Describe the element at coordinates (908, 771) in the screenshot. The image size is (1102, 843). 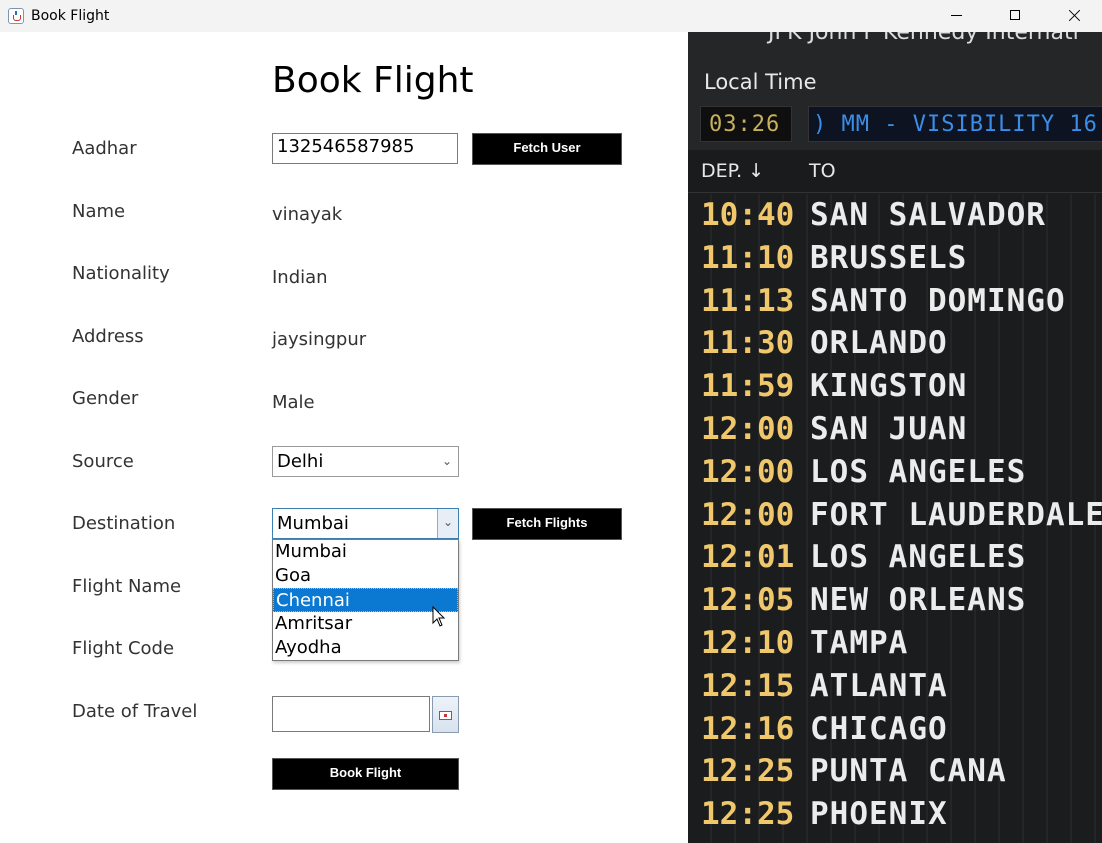
I see `departure-destination: PUNTA CANA` at that location.